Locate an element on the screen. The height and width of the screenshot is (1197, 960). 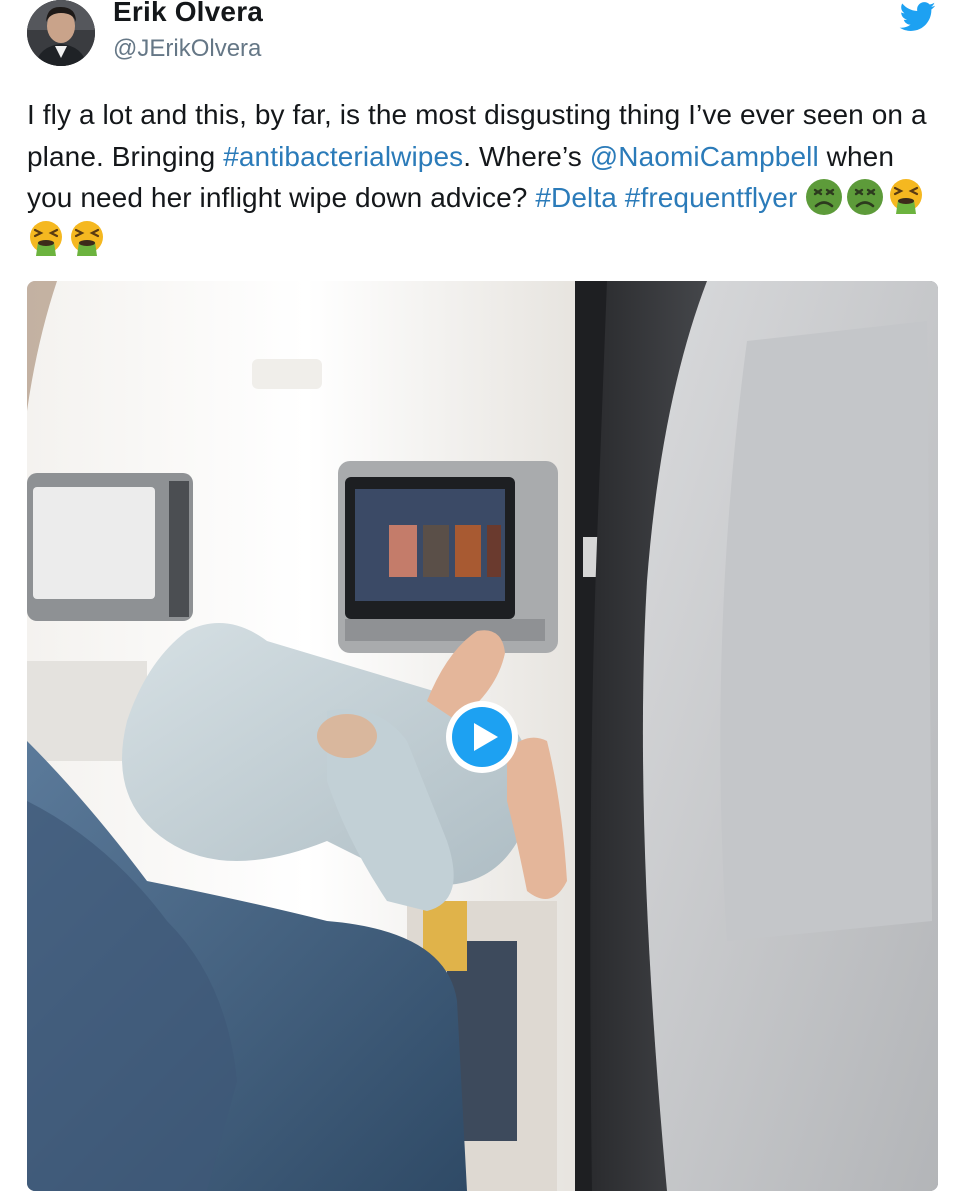
play-icon is located at coordinates (482, 737).